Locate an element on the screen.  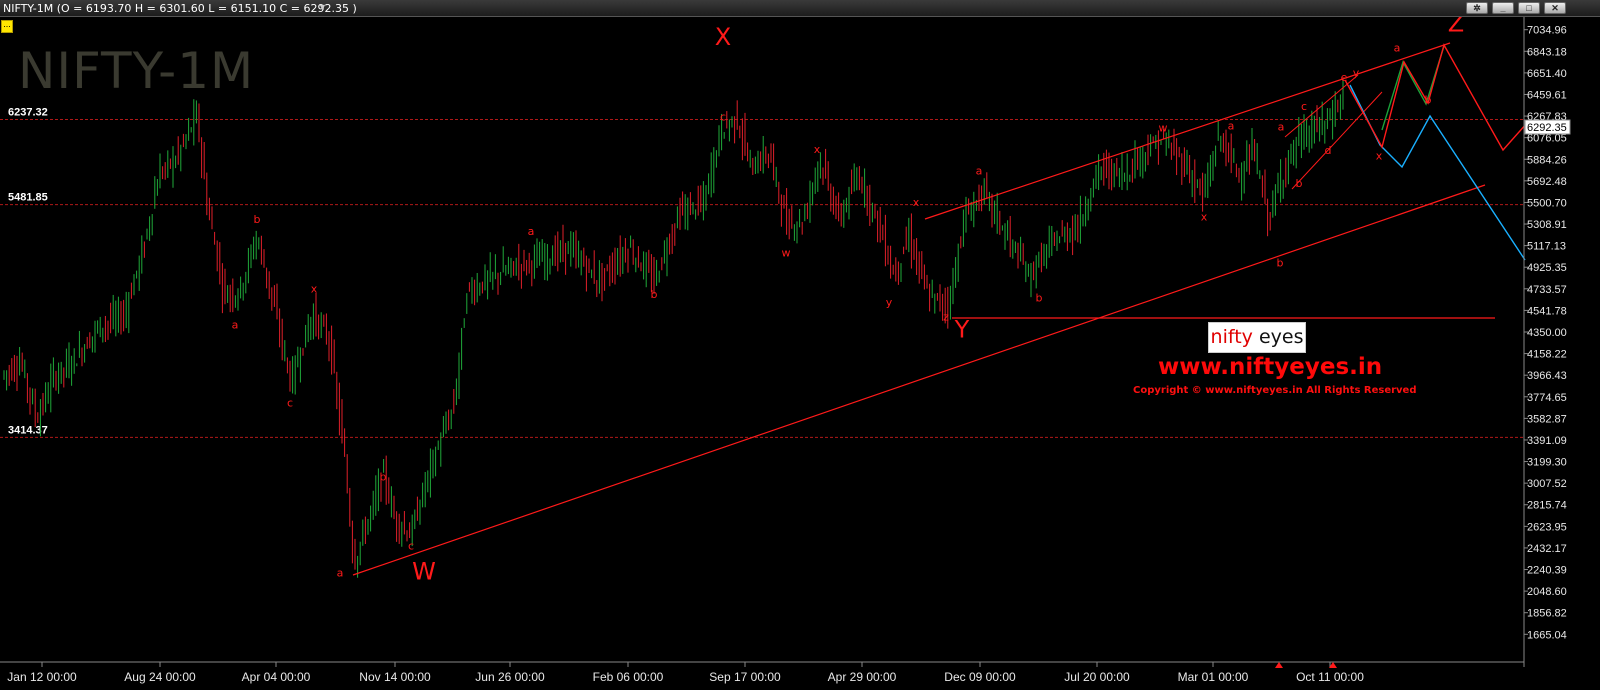
settings-icon: ✲ is located at coordinates (1477, 8).